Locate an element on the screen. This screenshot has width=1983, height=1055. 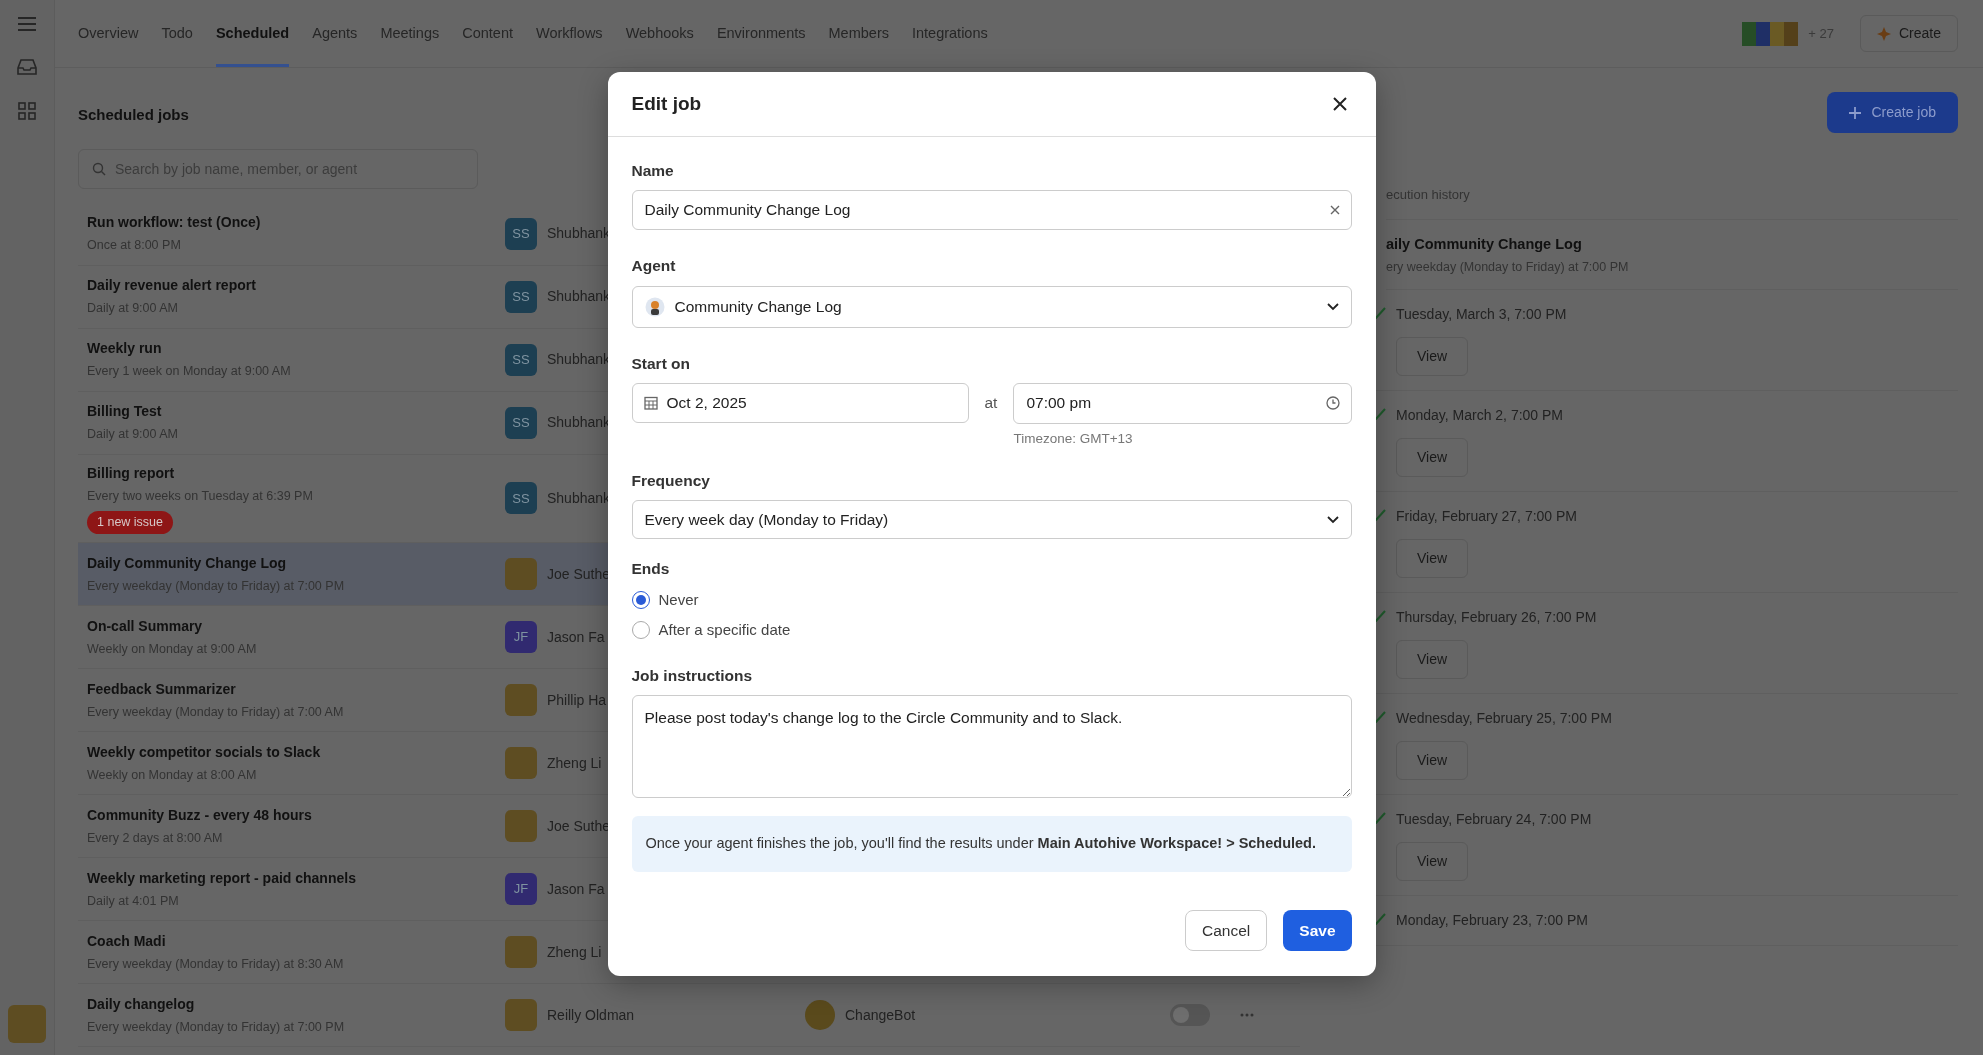
owner-name: Reilly Oldman is located at coordinates (591, 1015).